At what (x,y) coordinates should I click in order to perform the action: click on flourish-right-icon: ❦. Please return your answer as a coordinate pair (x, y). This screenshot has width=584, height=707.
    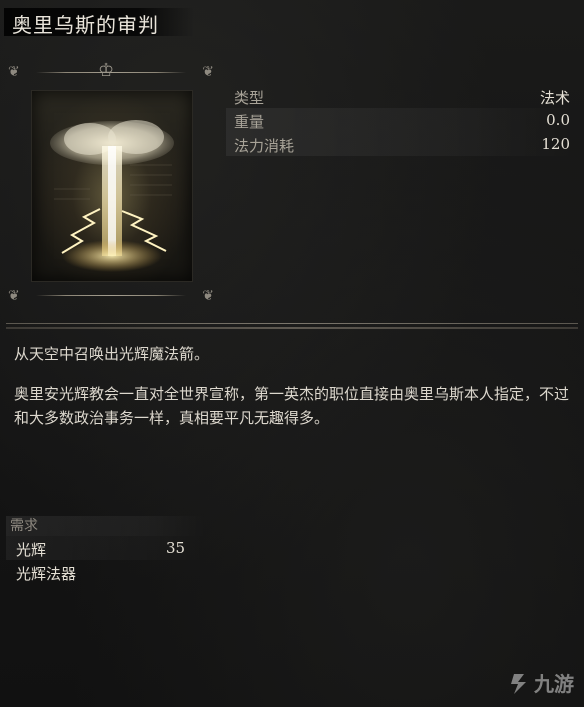
    Looking at the image, I should click on (208, 72).